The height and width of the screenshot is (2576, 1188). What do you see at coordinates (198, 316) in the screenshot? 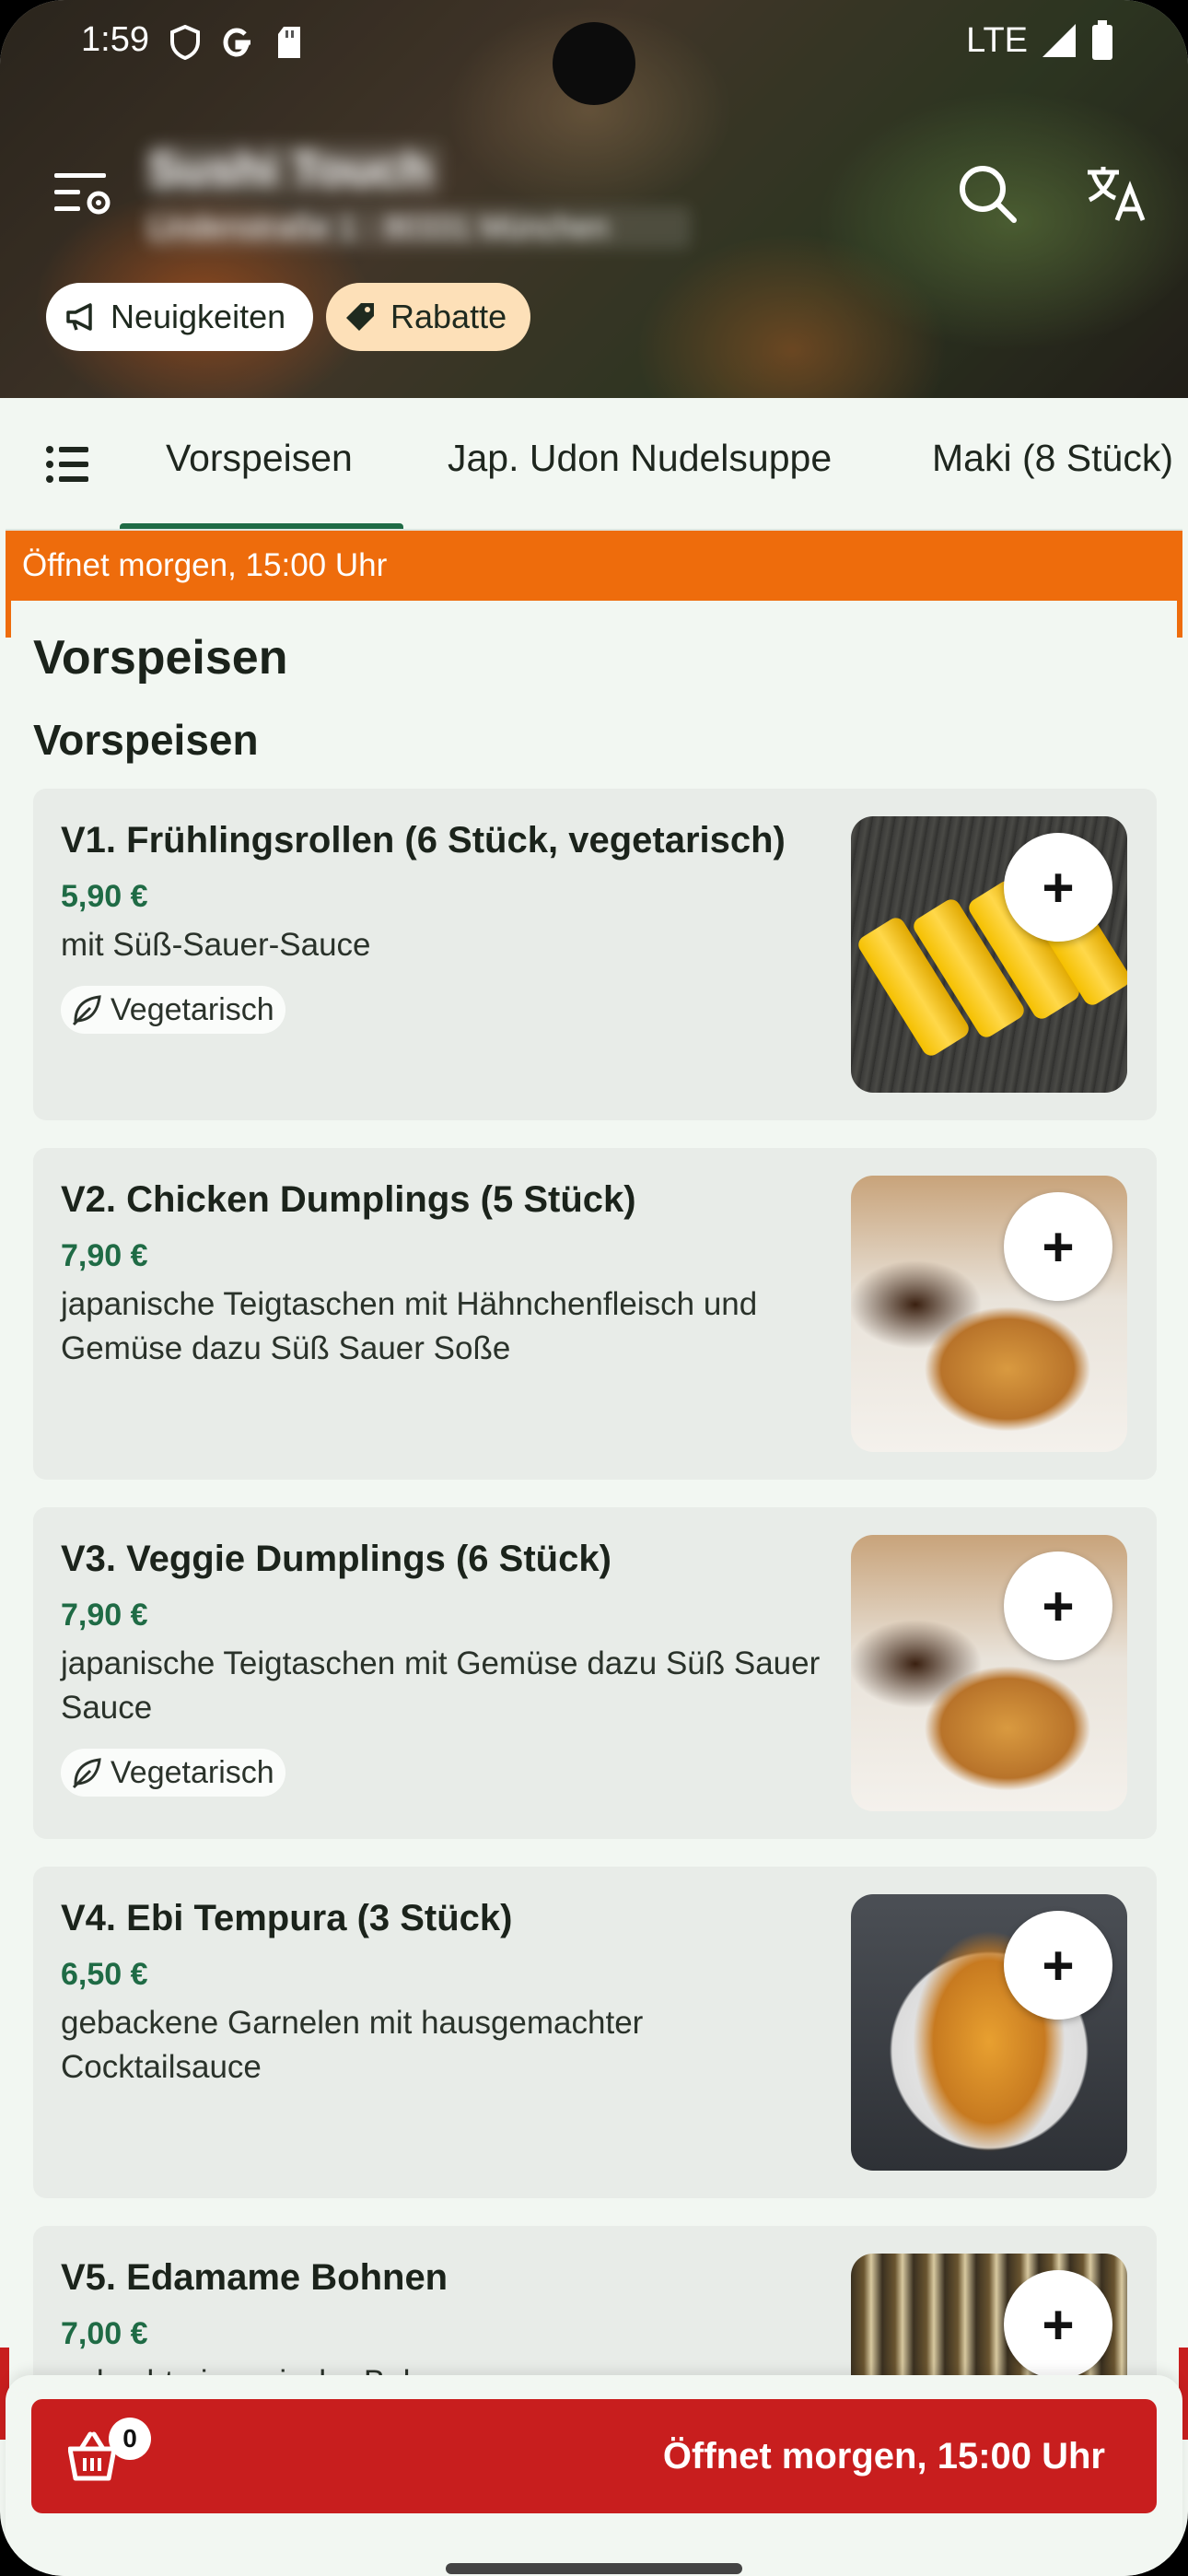
I see `news-chip-label: Neuigkeiten` at bounding box center [198, 316].